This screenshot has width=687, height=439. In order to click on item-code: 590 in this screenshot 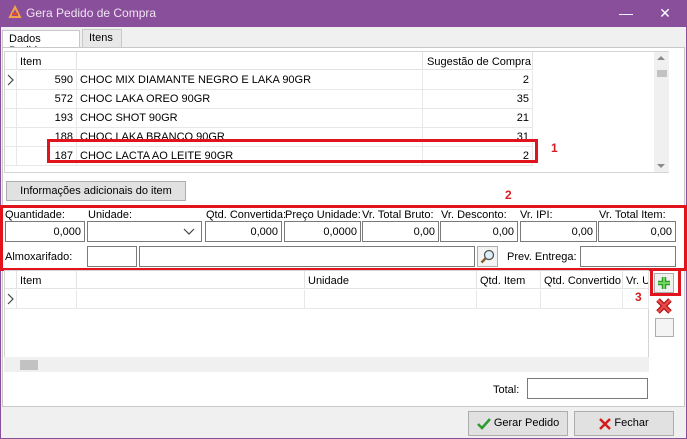, I will do `click(47, 80)`.